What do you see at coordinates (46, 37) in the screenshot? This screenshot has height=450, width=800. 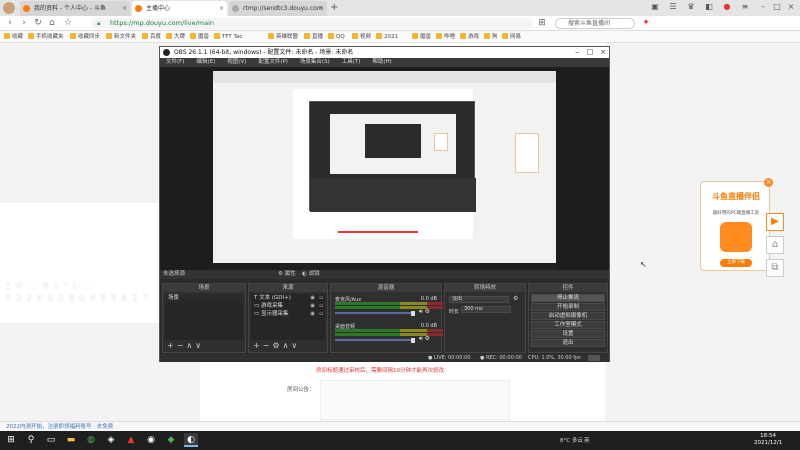 I see `bookmark-item: 手机收藏夹` at bounding box center [46, 37].